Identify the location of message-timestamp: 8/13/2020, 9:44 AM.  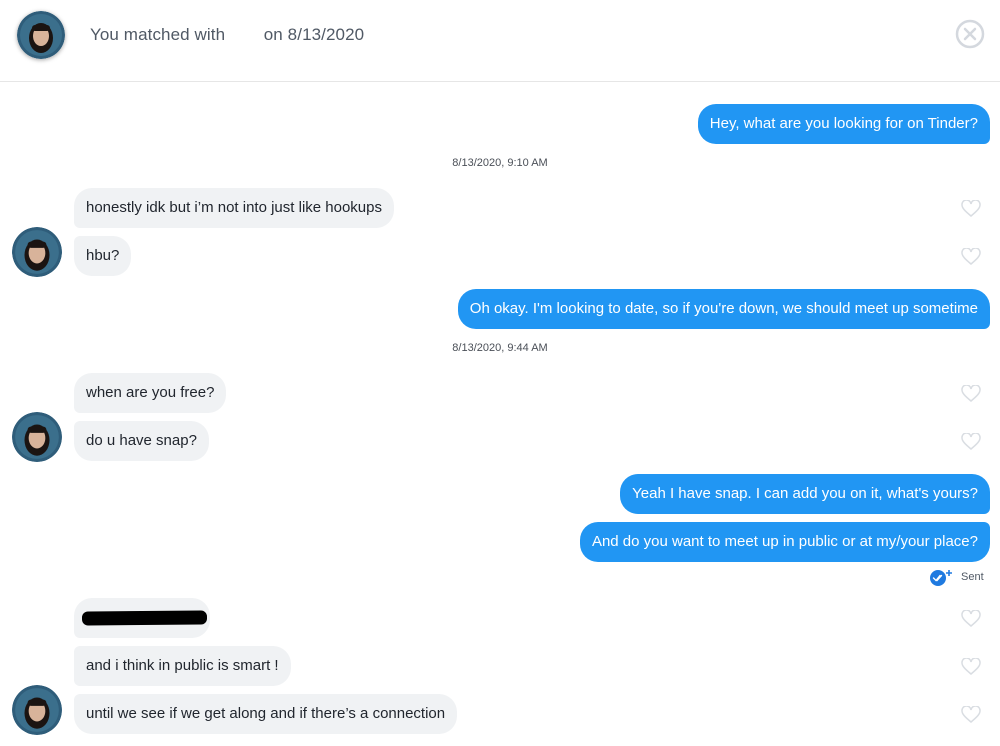
(500, 348).